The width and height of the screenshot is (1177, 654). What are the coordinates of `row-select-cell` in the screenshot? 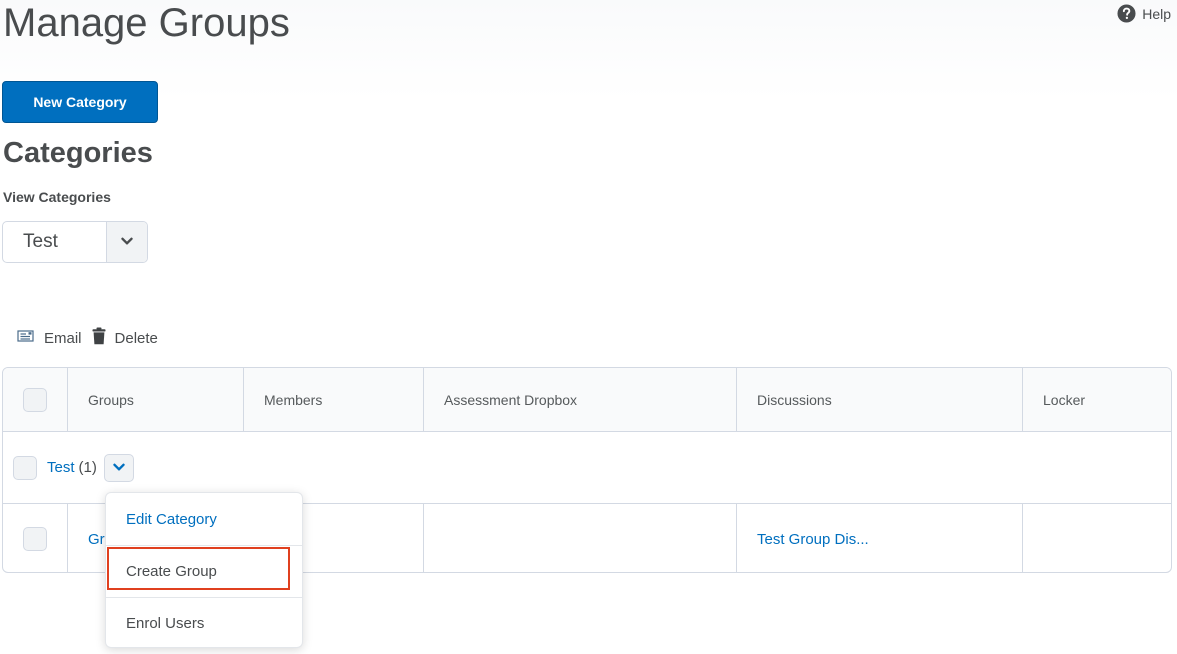 It's located at (35, 538).